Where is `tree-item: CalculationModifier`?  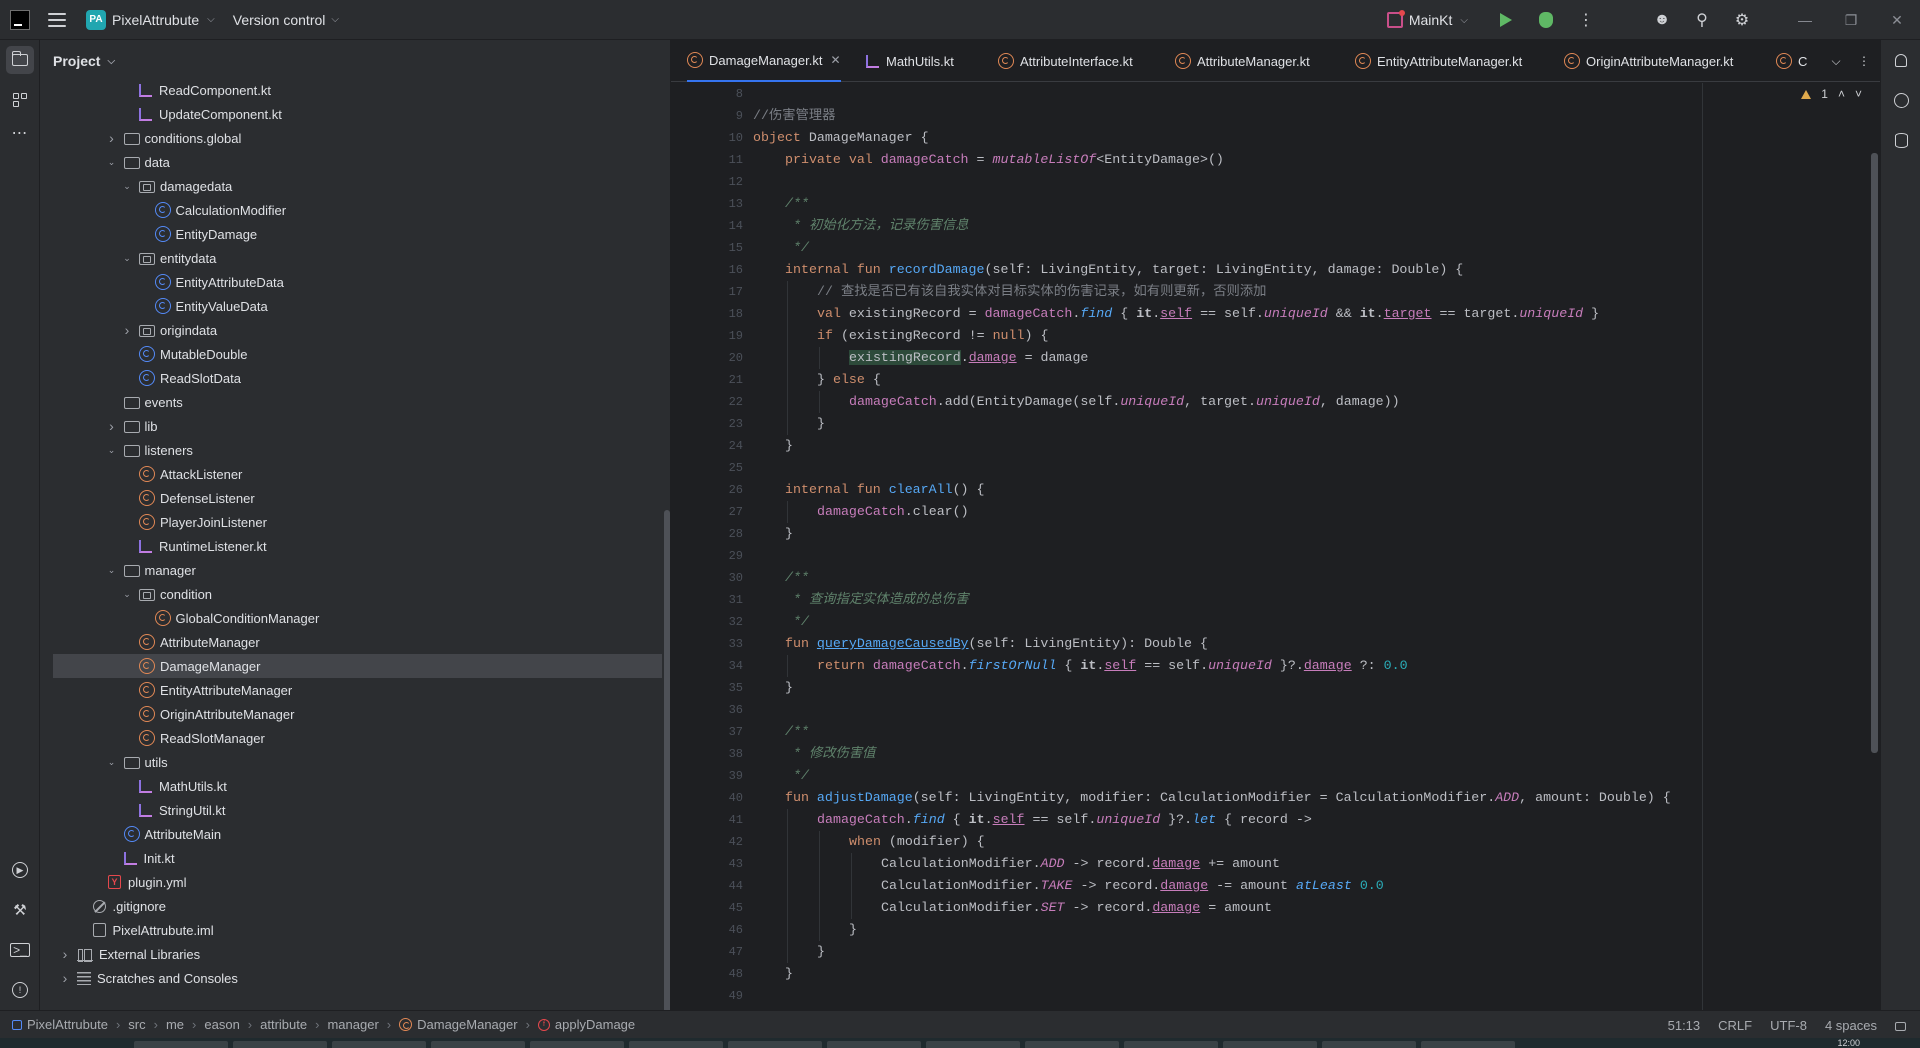
tree-item: CalculationModifier is located at coordinates (357, 210).